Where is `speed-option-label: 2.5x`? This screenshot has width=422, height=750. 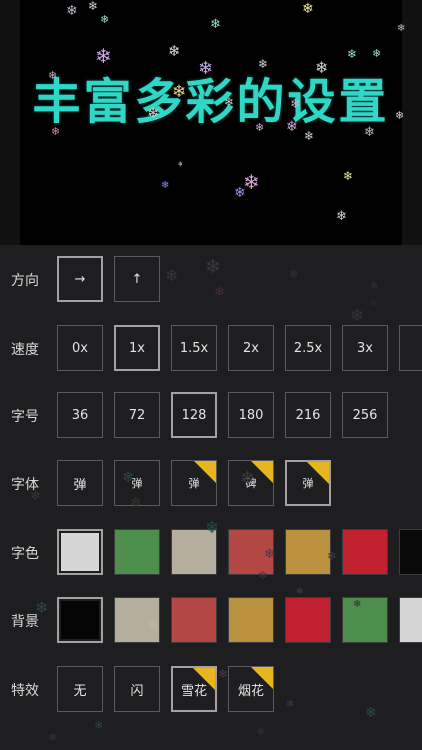
speed-option-label: 2.5x is located at coordinates (308, 348).